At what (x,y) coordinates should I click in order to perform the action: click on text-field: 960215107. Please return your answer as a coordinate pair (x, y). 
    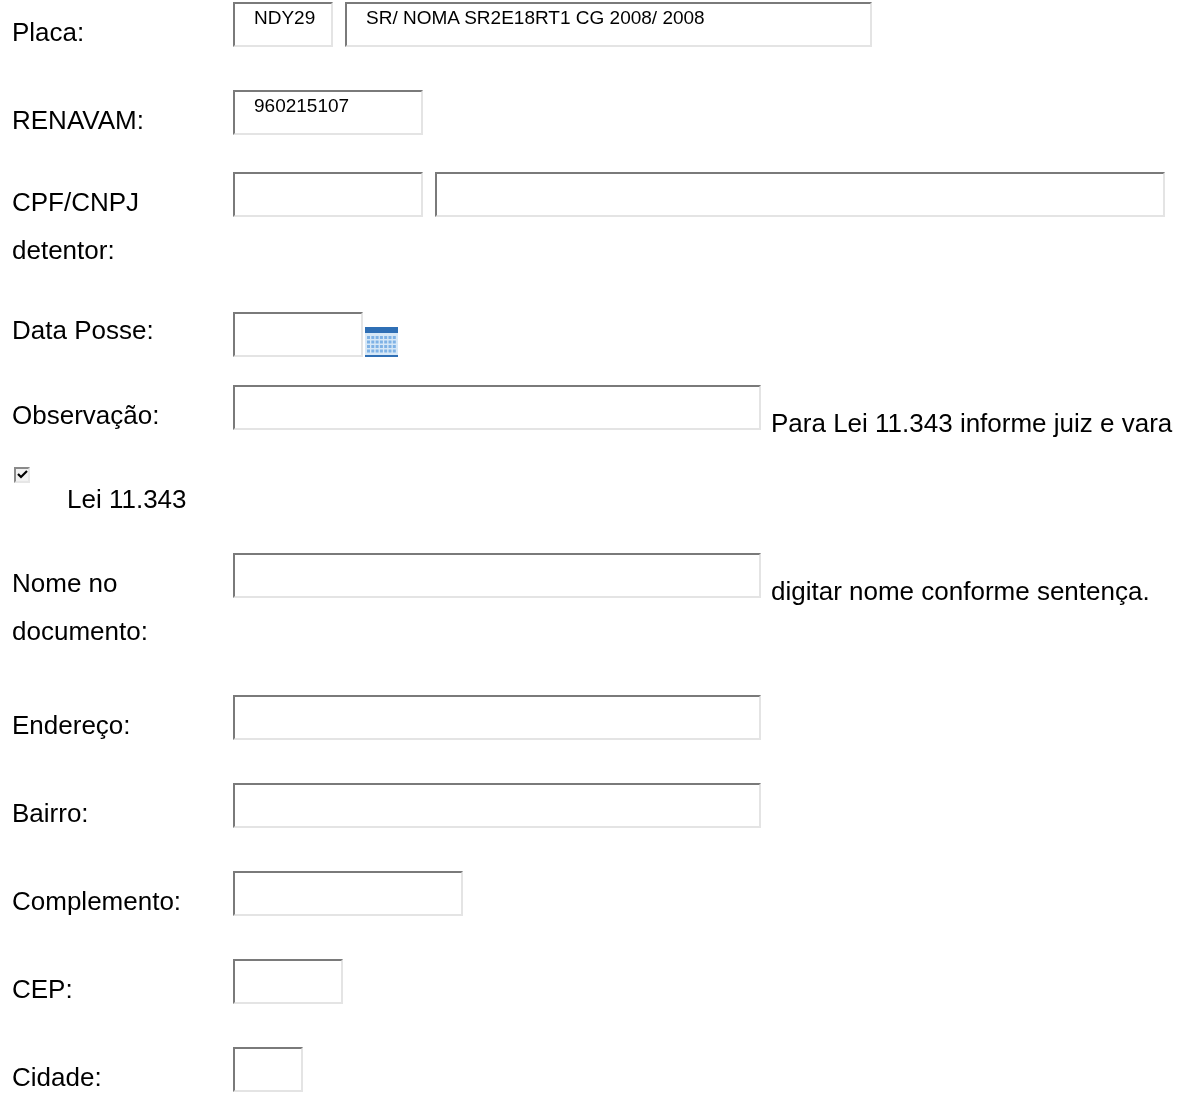
    Looking at the image, I should click on (328, 112).